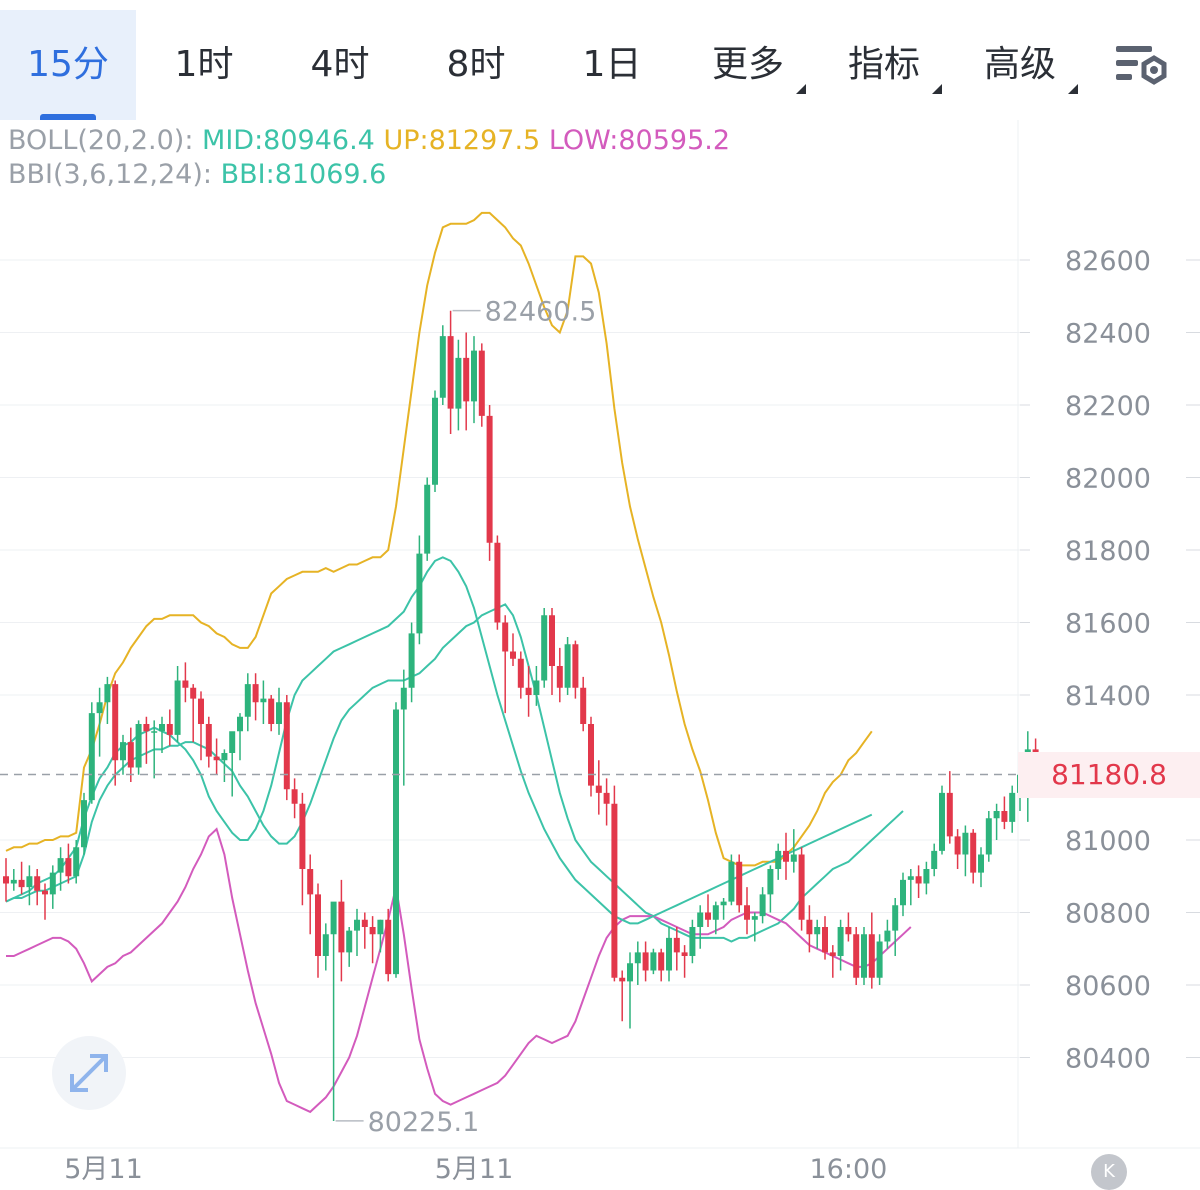 This screenshot has height=1190, width=1200. I want to click on x-tick-label: 5月11, so click(103, 1168).